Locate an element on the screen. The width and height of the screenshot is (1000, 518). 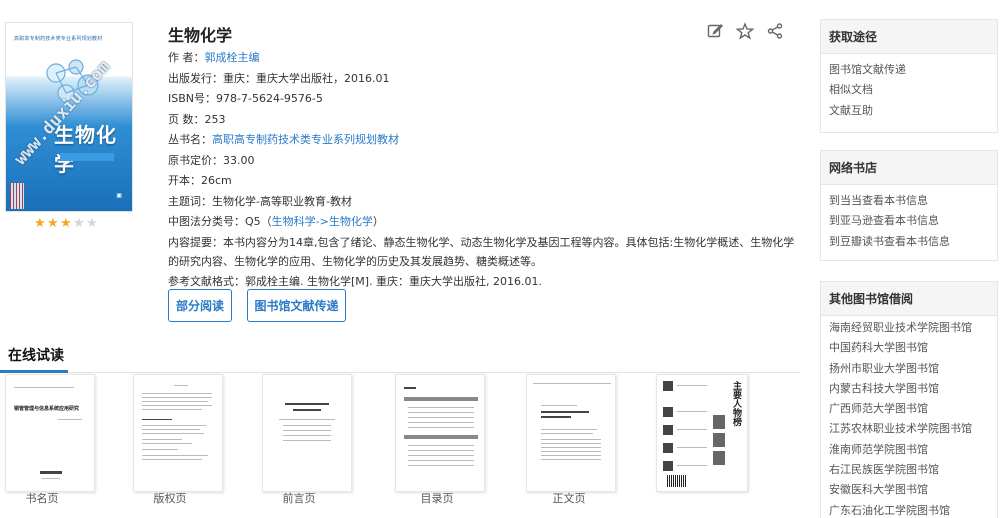
cover-title: 生物化学 is located at coordinates (85, 149).